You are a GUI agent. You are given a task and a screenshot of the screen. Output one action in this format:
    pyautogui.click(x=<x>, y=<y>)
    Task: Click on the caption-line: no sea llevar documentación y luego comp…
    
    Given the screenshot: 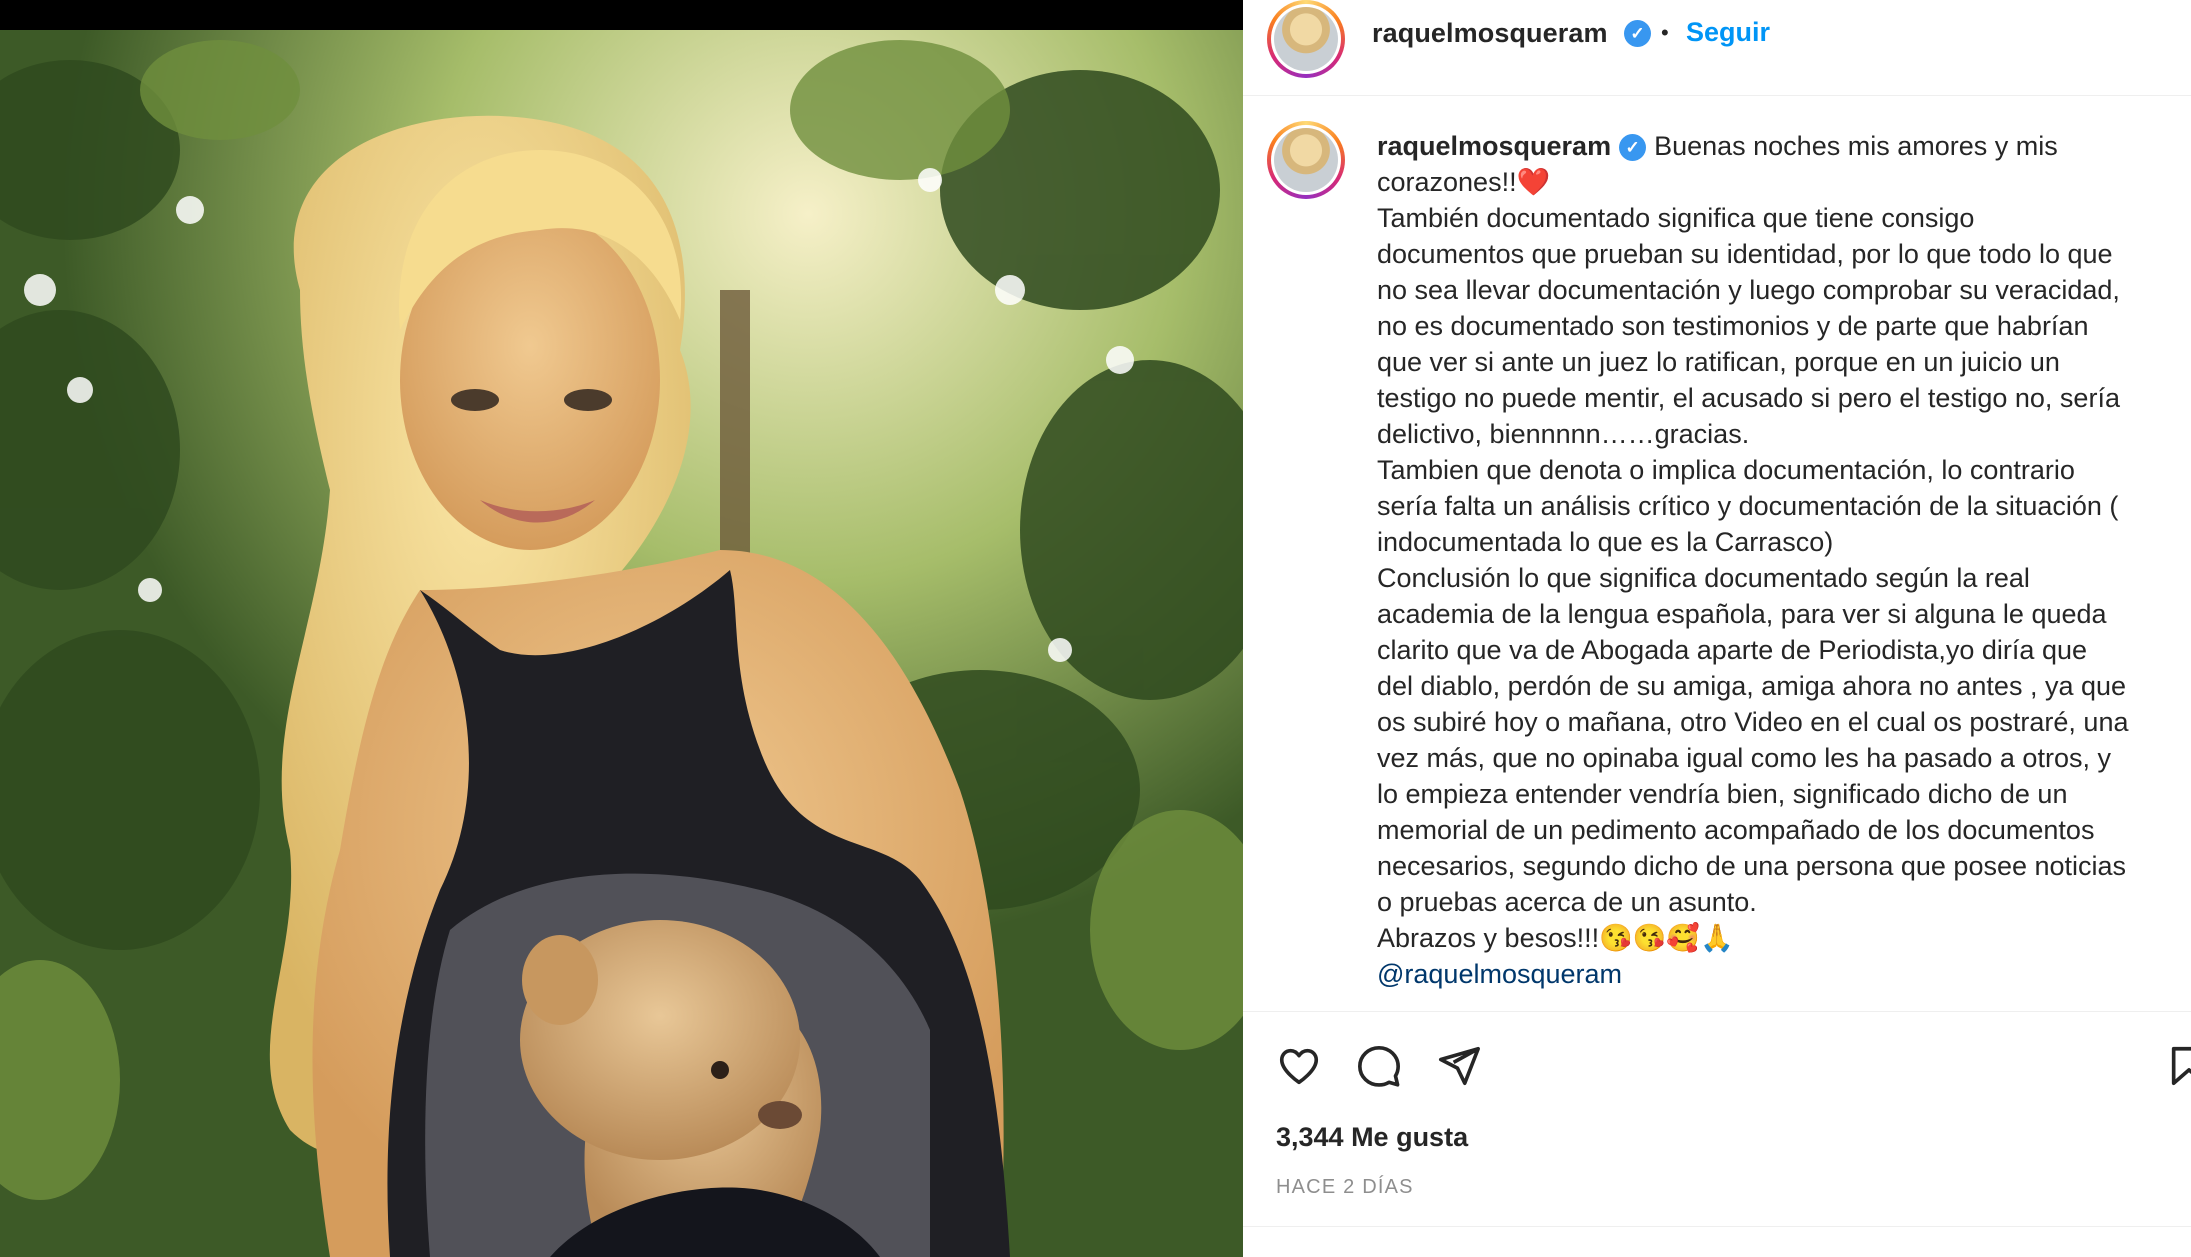 What is the action you would take?
    pyautogui.click(x=1748, y=290)
    